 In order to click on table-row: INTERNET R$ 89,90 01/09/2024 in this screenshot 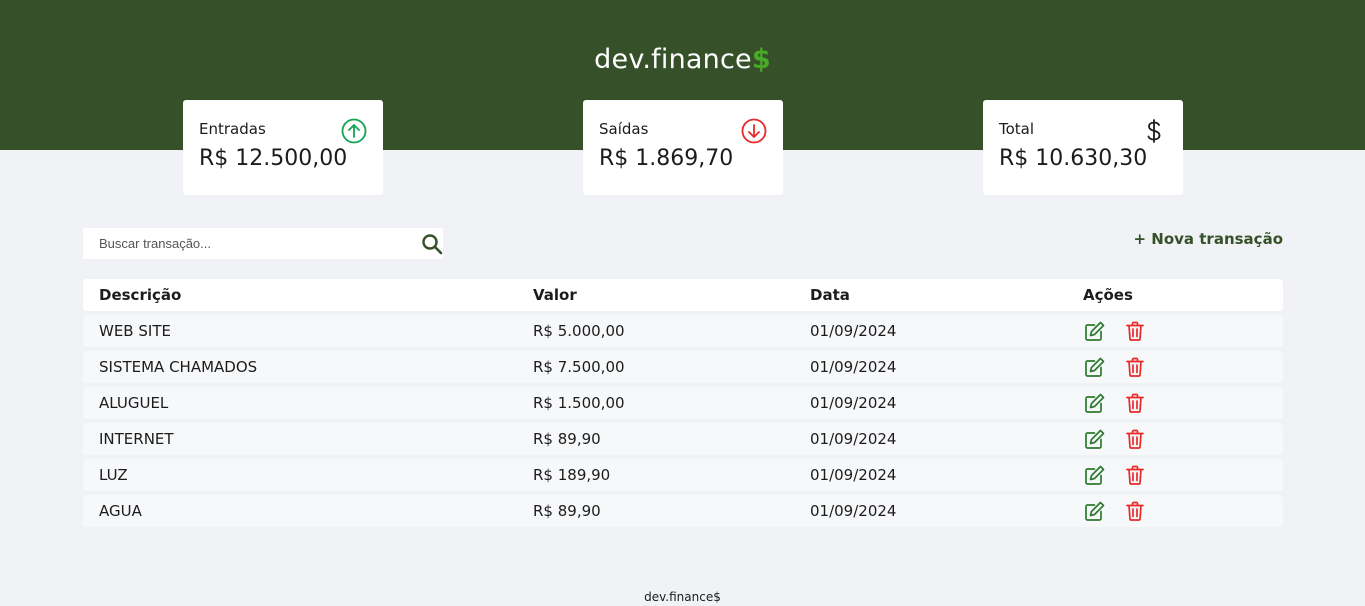, I will do `click(683, 439)`.